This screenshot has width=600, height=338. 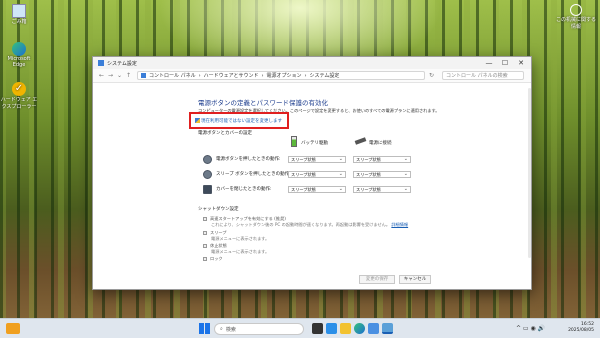 What do you see at coordinates (19, 62) in the screenshot?
I see `desktop-icon-label: Microsoft Edge` at bounding box center [19, 62].